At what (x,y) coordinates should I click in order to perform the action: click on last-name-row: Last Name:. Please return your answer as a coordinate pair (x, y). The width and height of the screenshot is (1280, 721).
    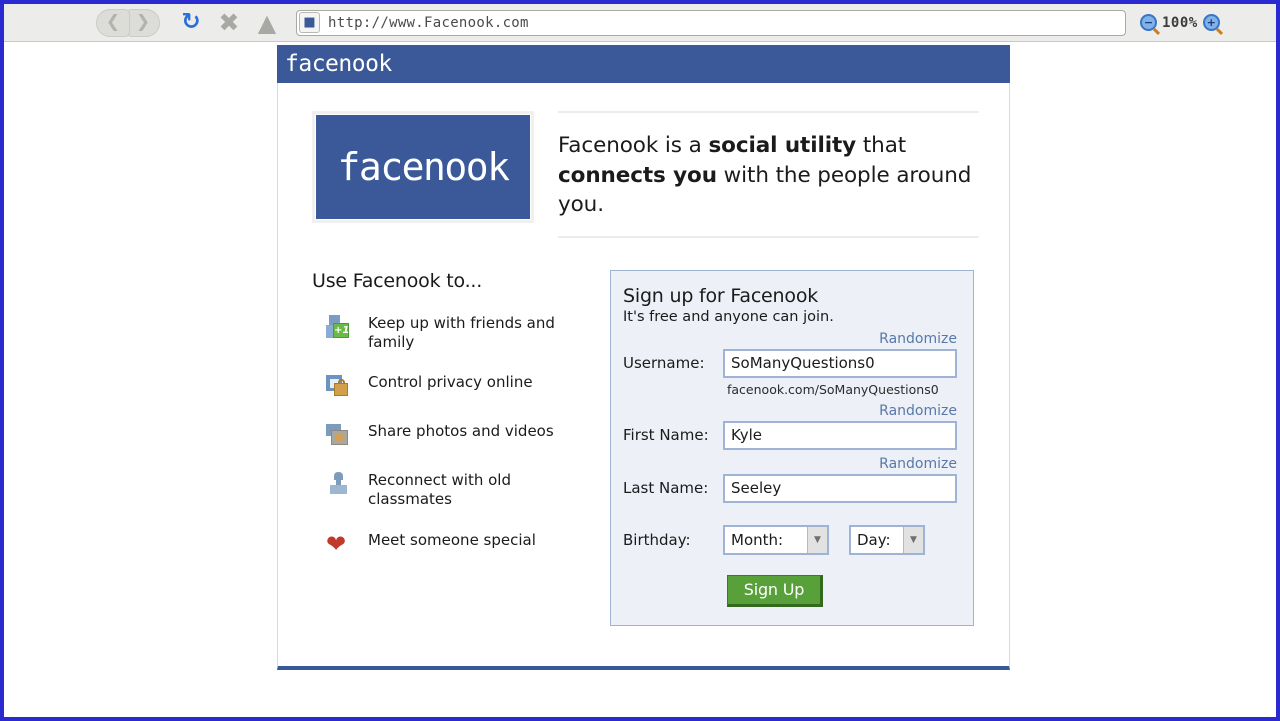
    Looking at the image, I should click on (790, 488).